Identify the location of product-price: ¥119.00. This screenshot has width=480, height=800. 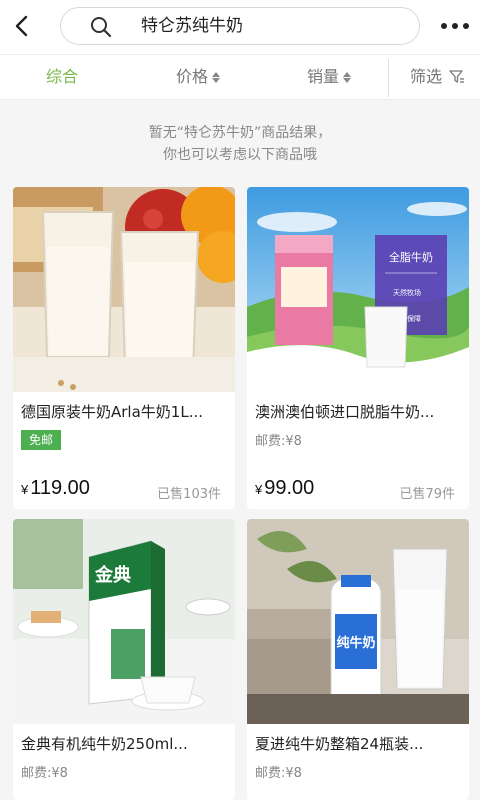
(55, 488).